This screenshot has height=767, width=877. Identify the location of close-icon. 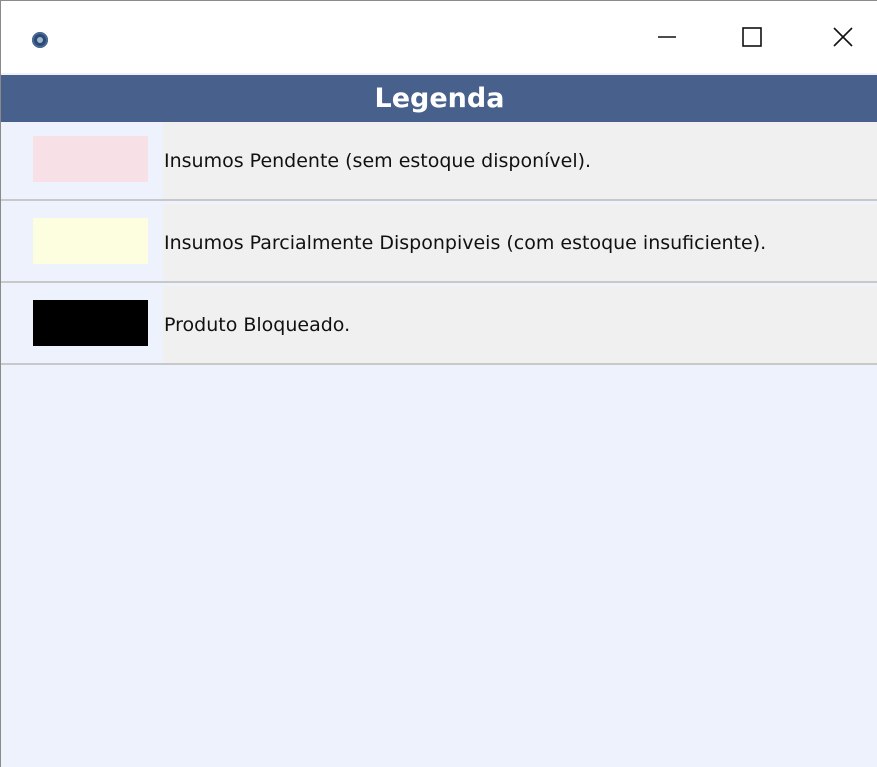
(843, 37).